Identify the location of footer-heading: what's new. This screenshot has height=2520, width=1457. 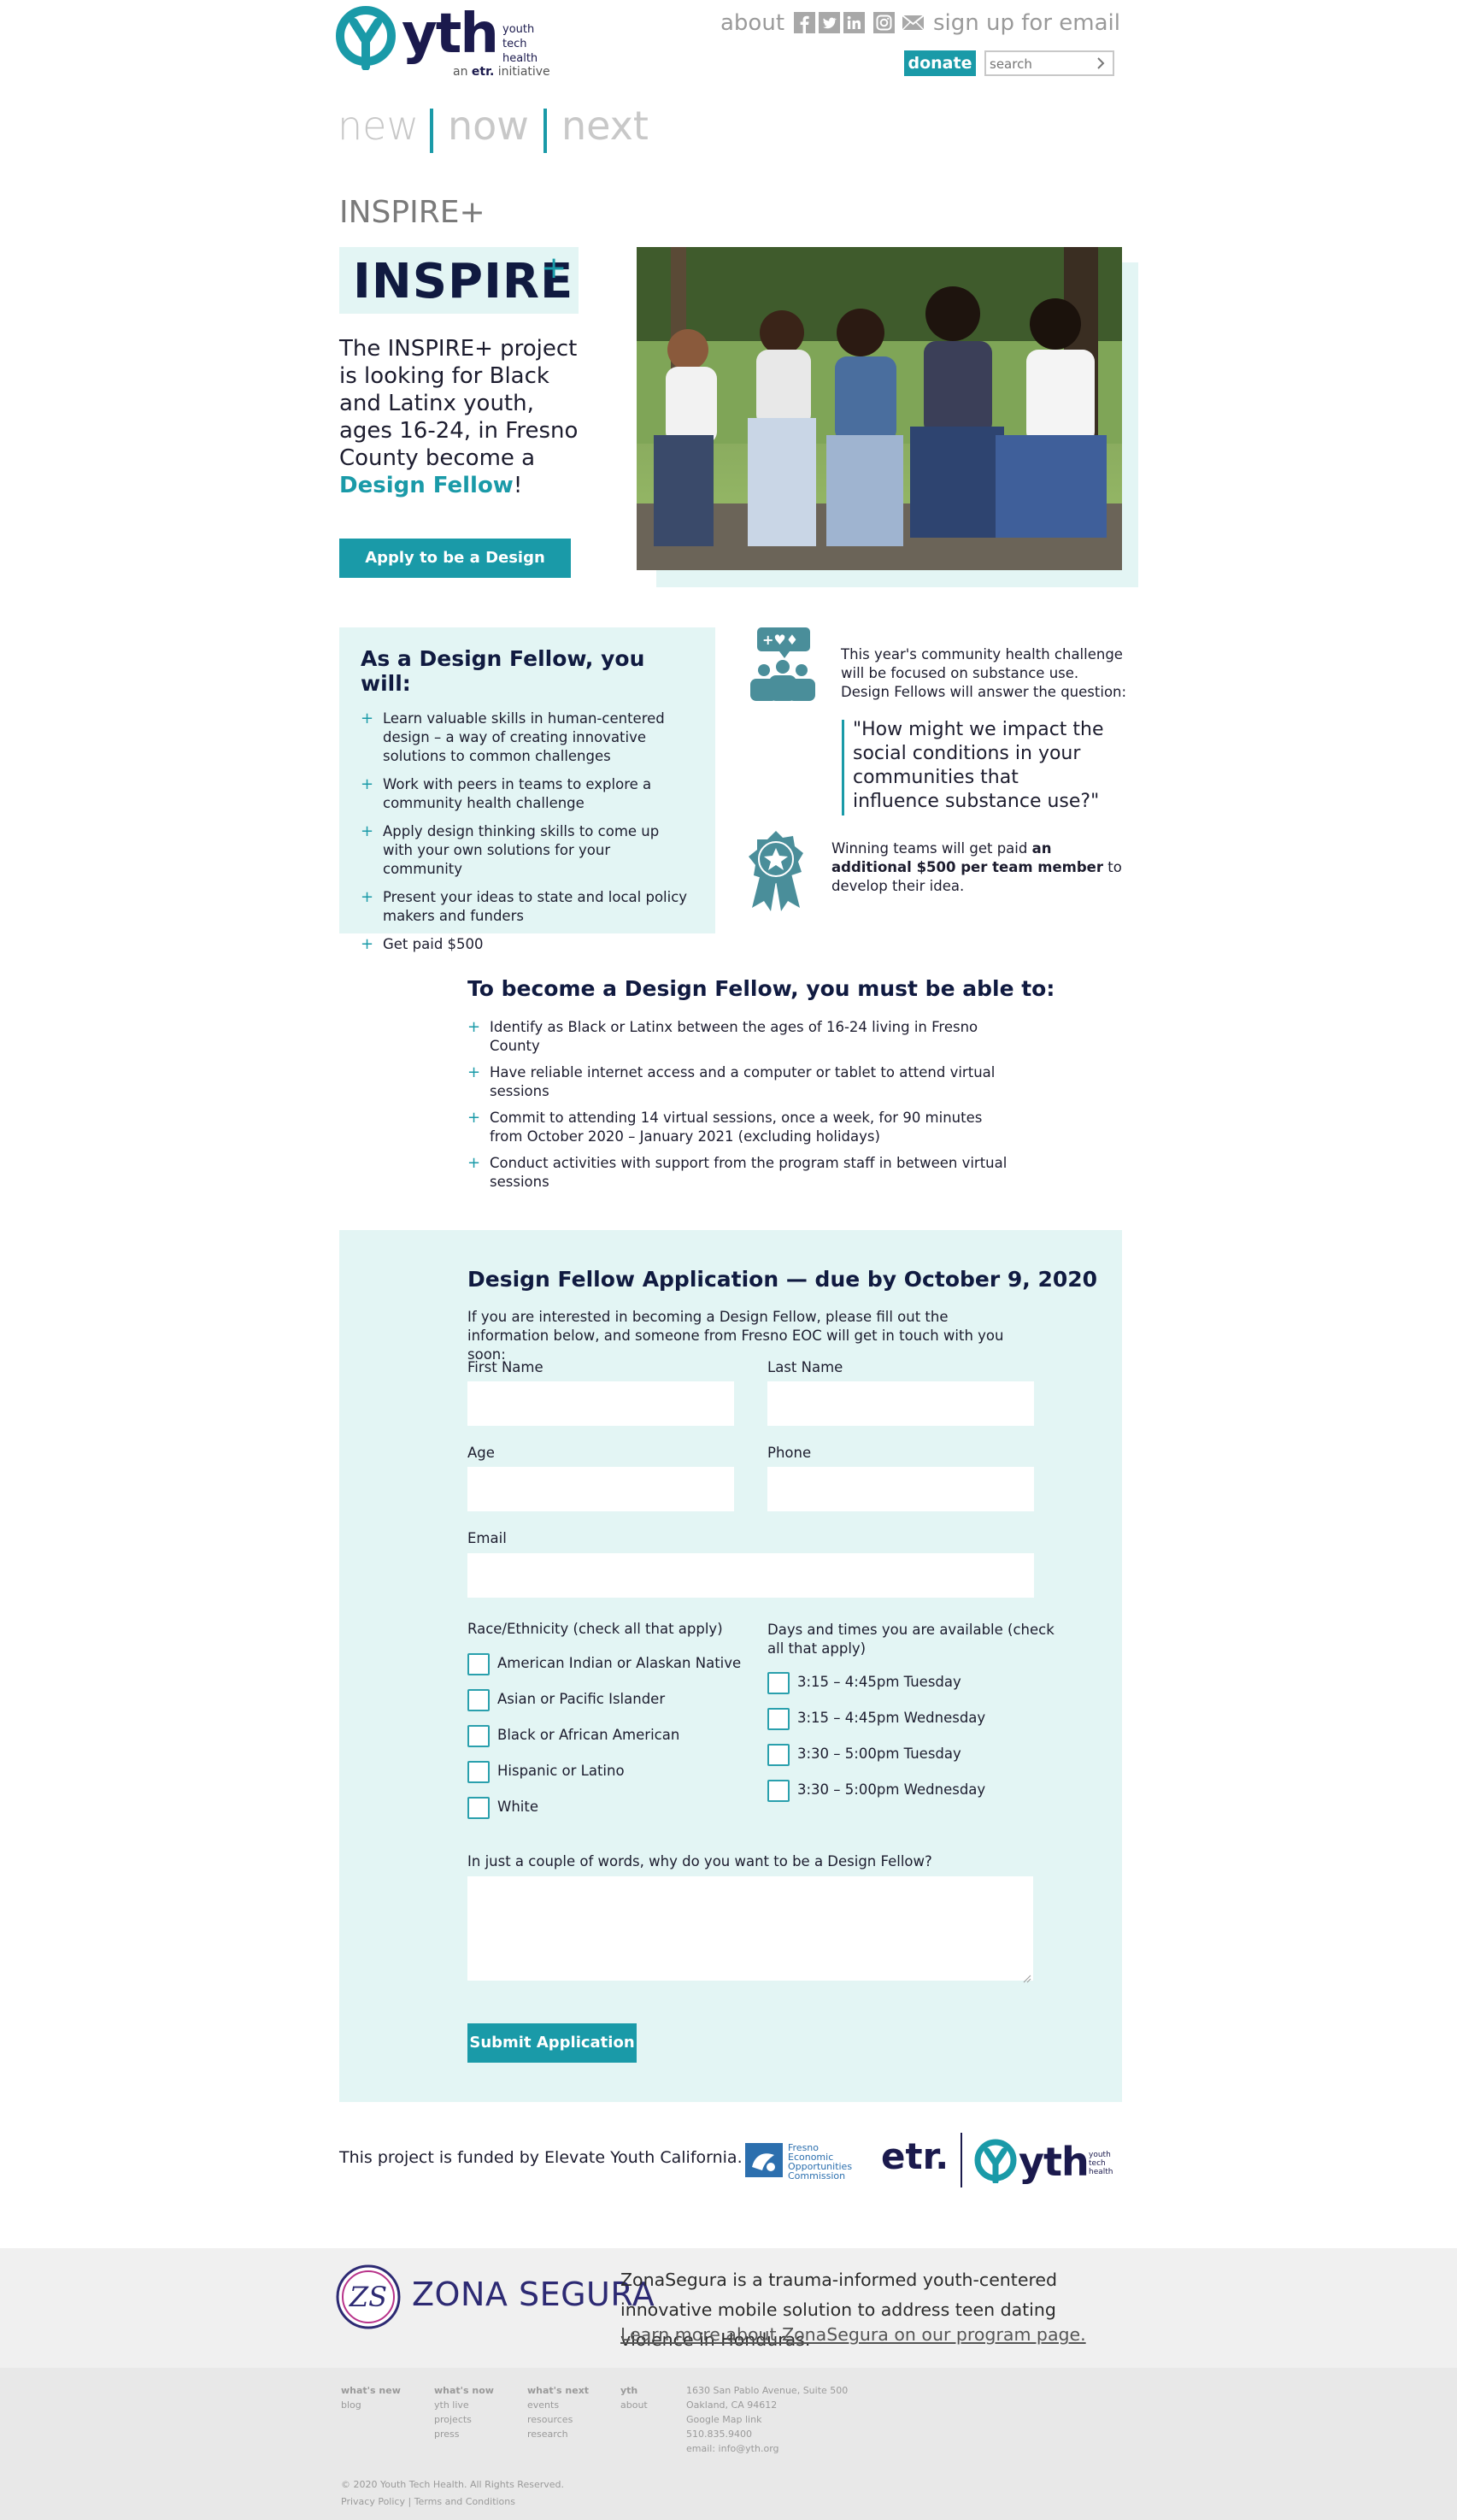
(371, 2391).